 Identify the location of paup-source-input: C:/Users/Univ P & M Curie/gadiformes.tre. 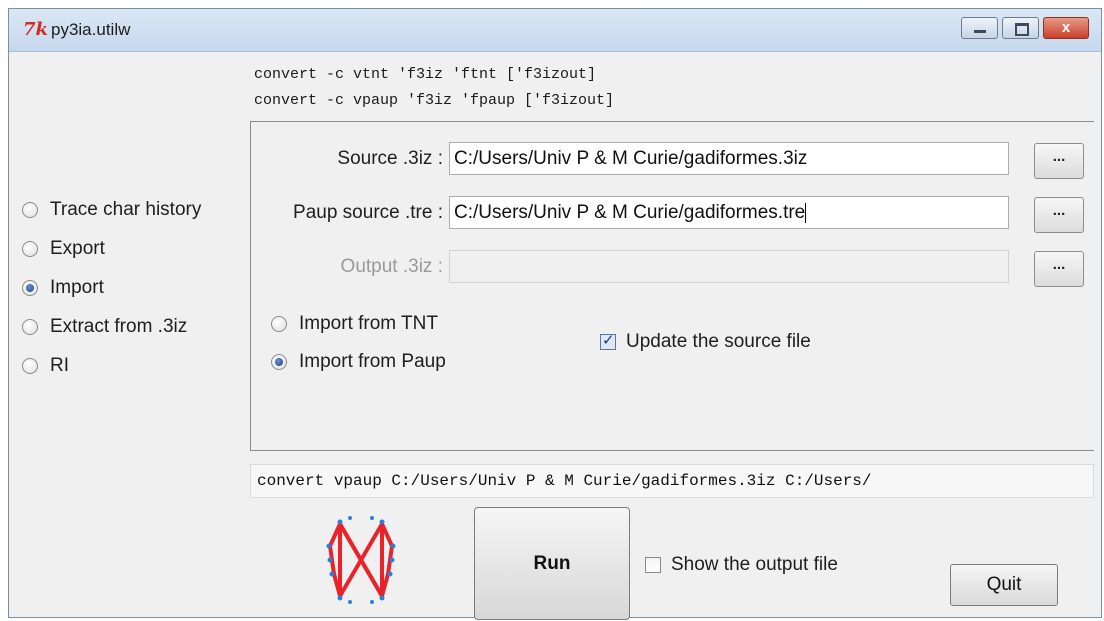
(729, 212).